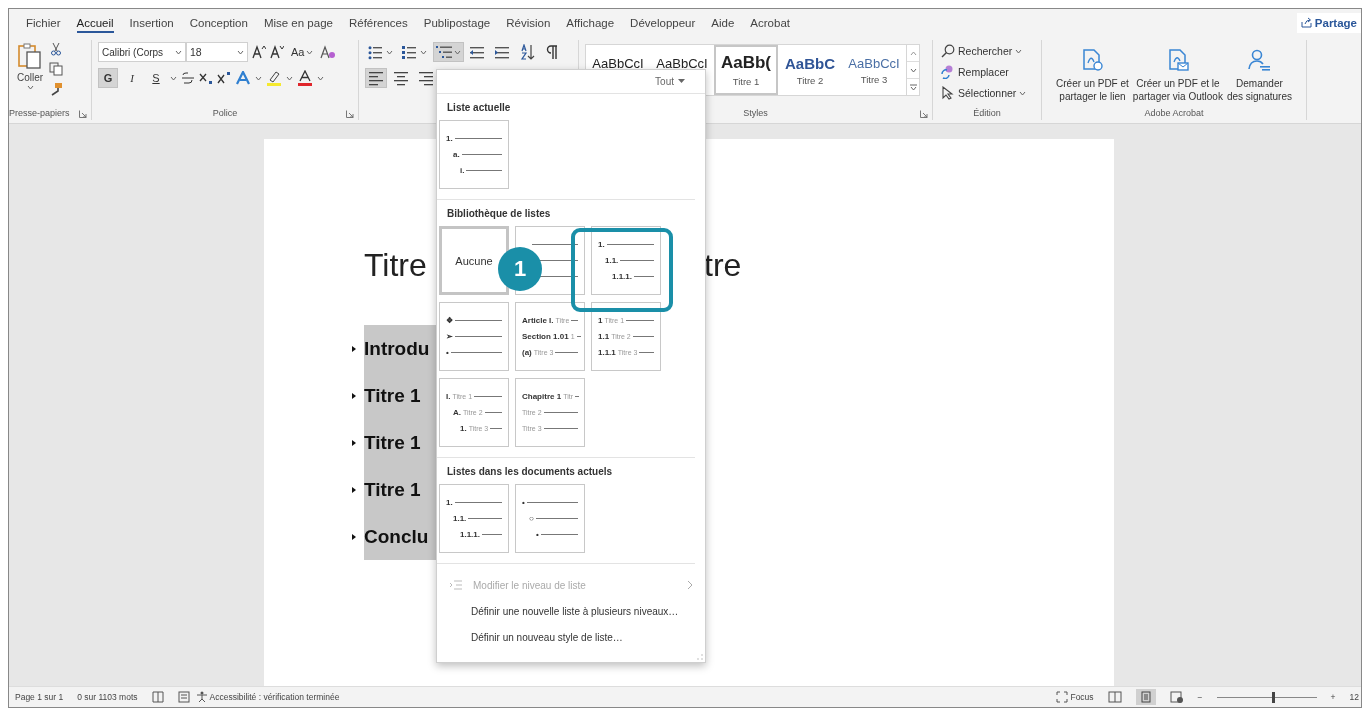  Describe the element at coordinates (396, 536) in the screenshot. I see `list-item-text: Conclu` at that location.